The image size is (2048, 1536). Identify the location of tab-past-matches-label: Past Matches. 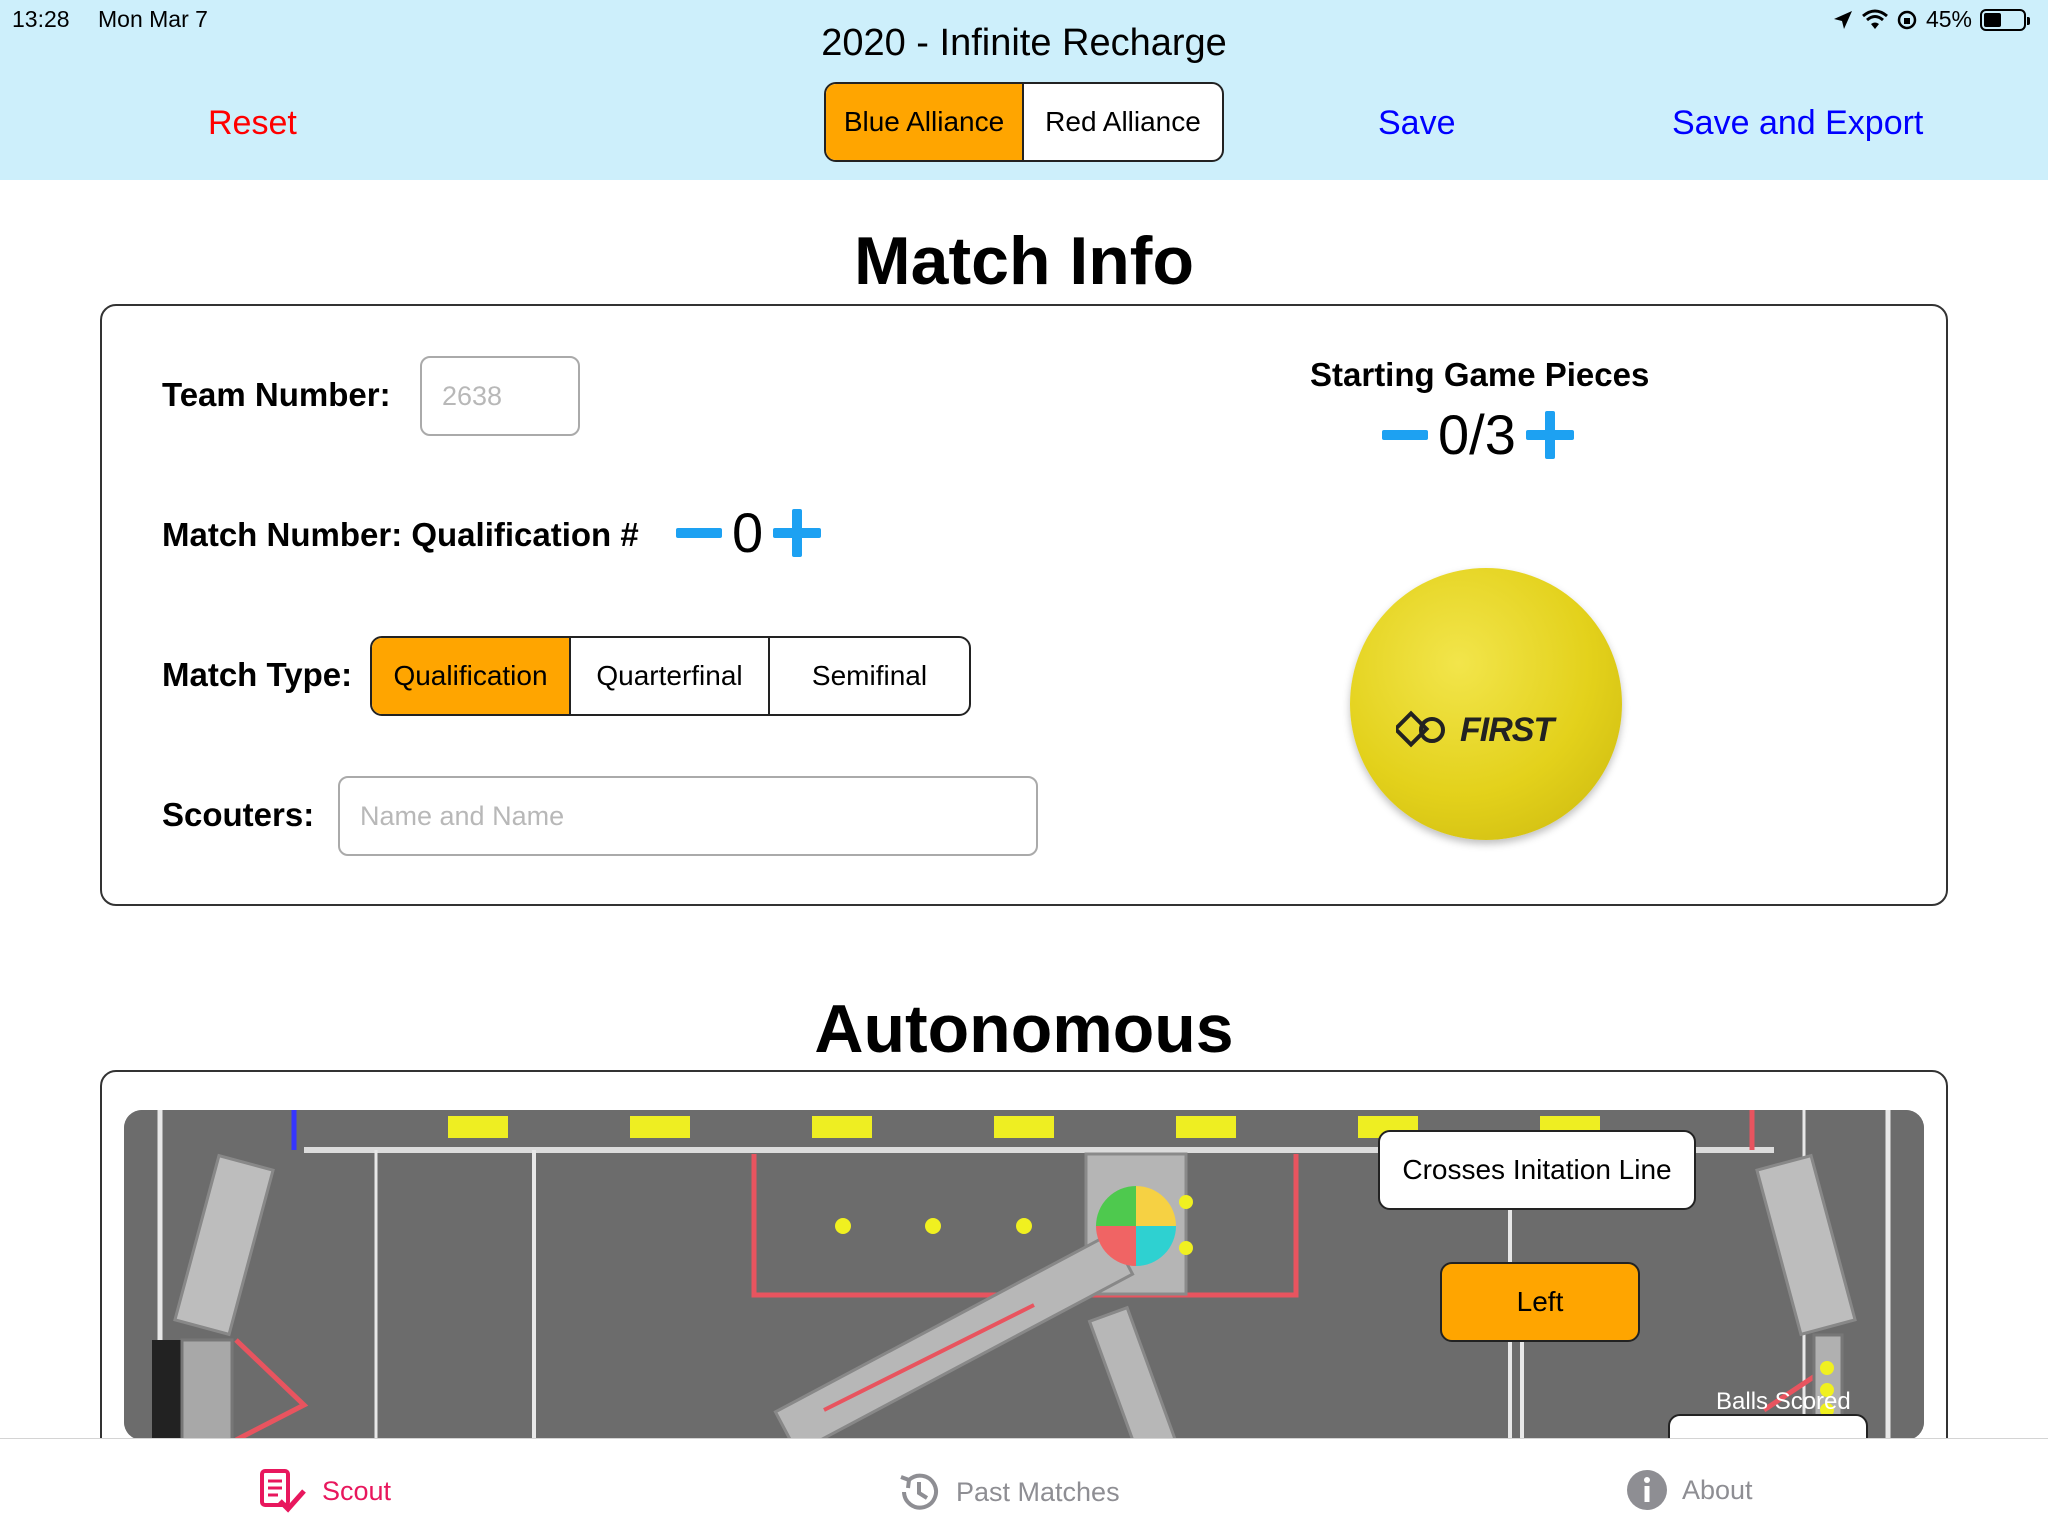
(1038, 1491).